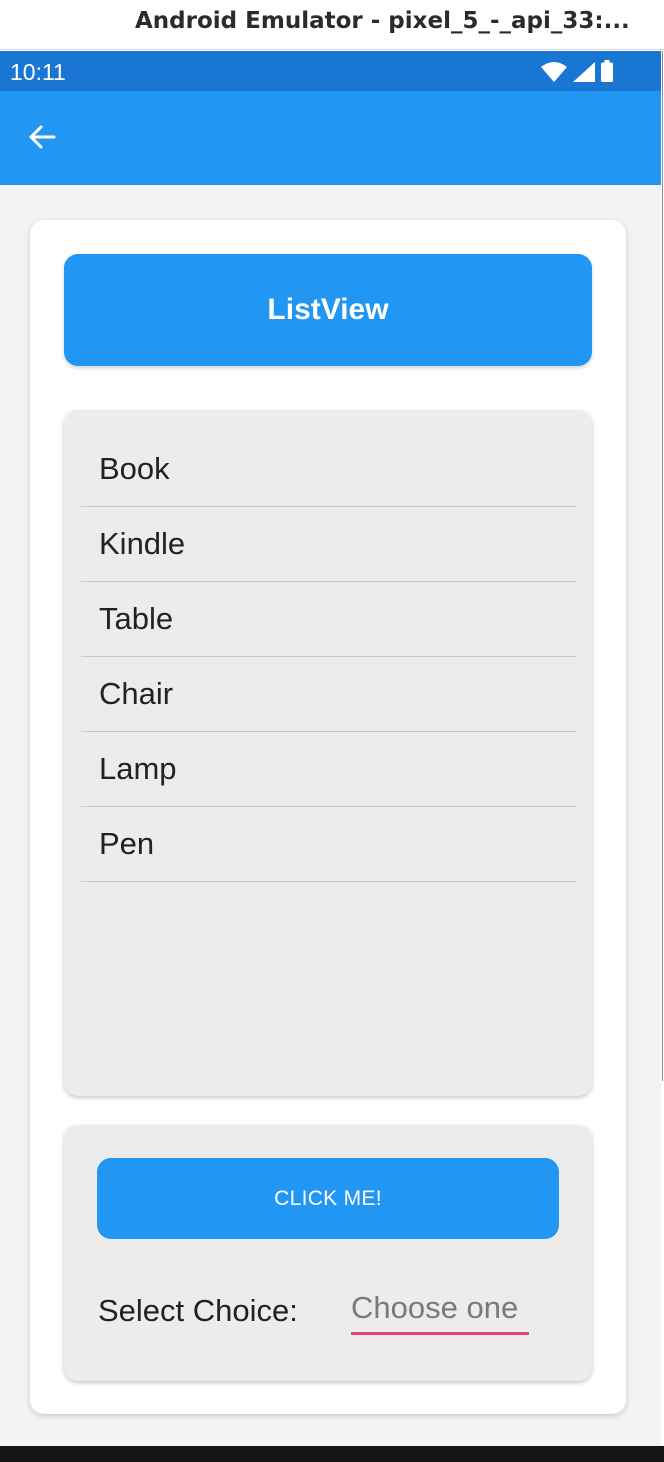 Image resolution: width=664 pixels, height=1462 pixels. I want to click on signal-icon, so click(584, 72).